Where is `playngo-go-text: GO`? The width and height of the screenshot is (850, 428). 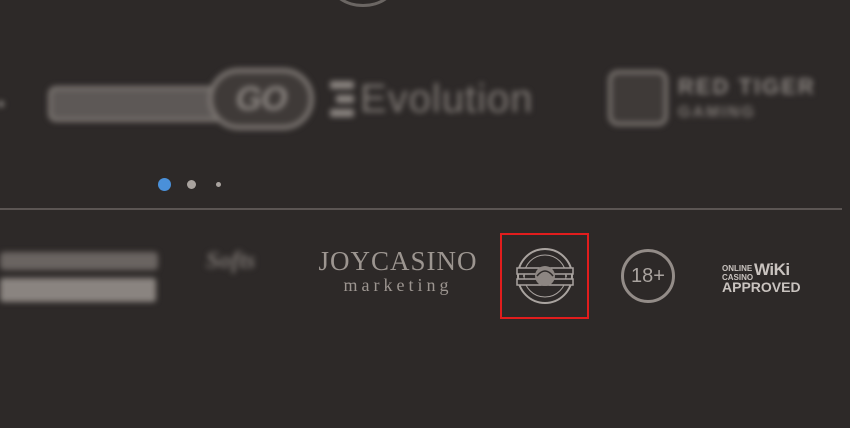
playngo-go-text: GO is located at coordinates (261, 98).